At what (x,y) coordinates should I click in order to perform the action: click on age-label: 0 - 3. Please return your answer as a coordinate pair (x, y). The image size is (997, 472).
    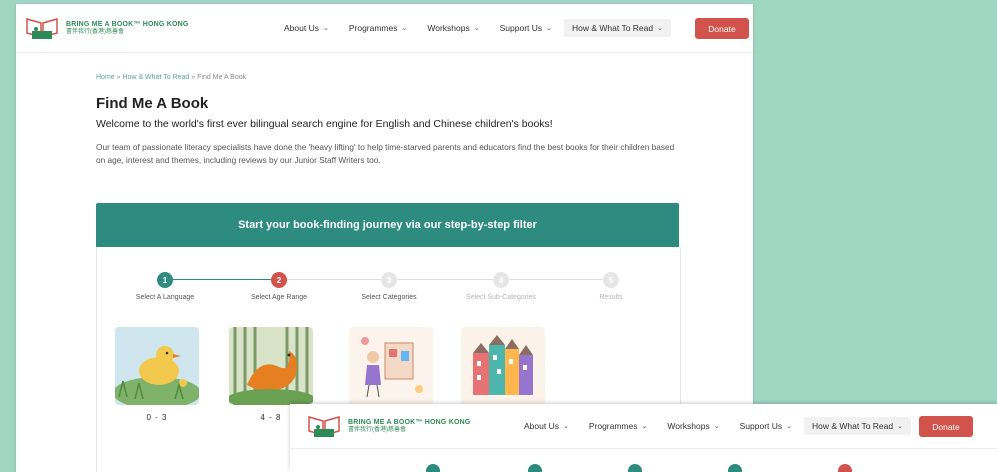
    Looking at the image, I should click on (157, 417).